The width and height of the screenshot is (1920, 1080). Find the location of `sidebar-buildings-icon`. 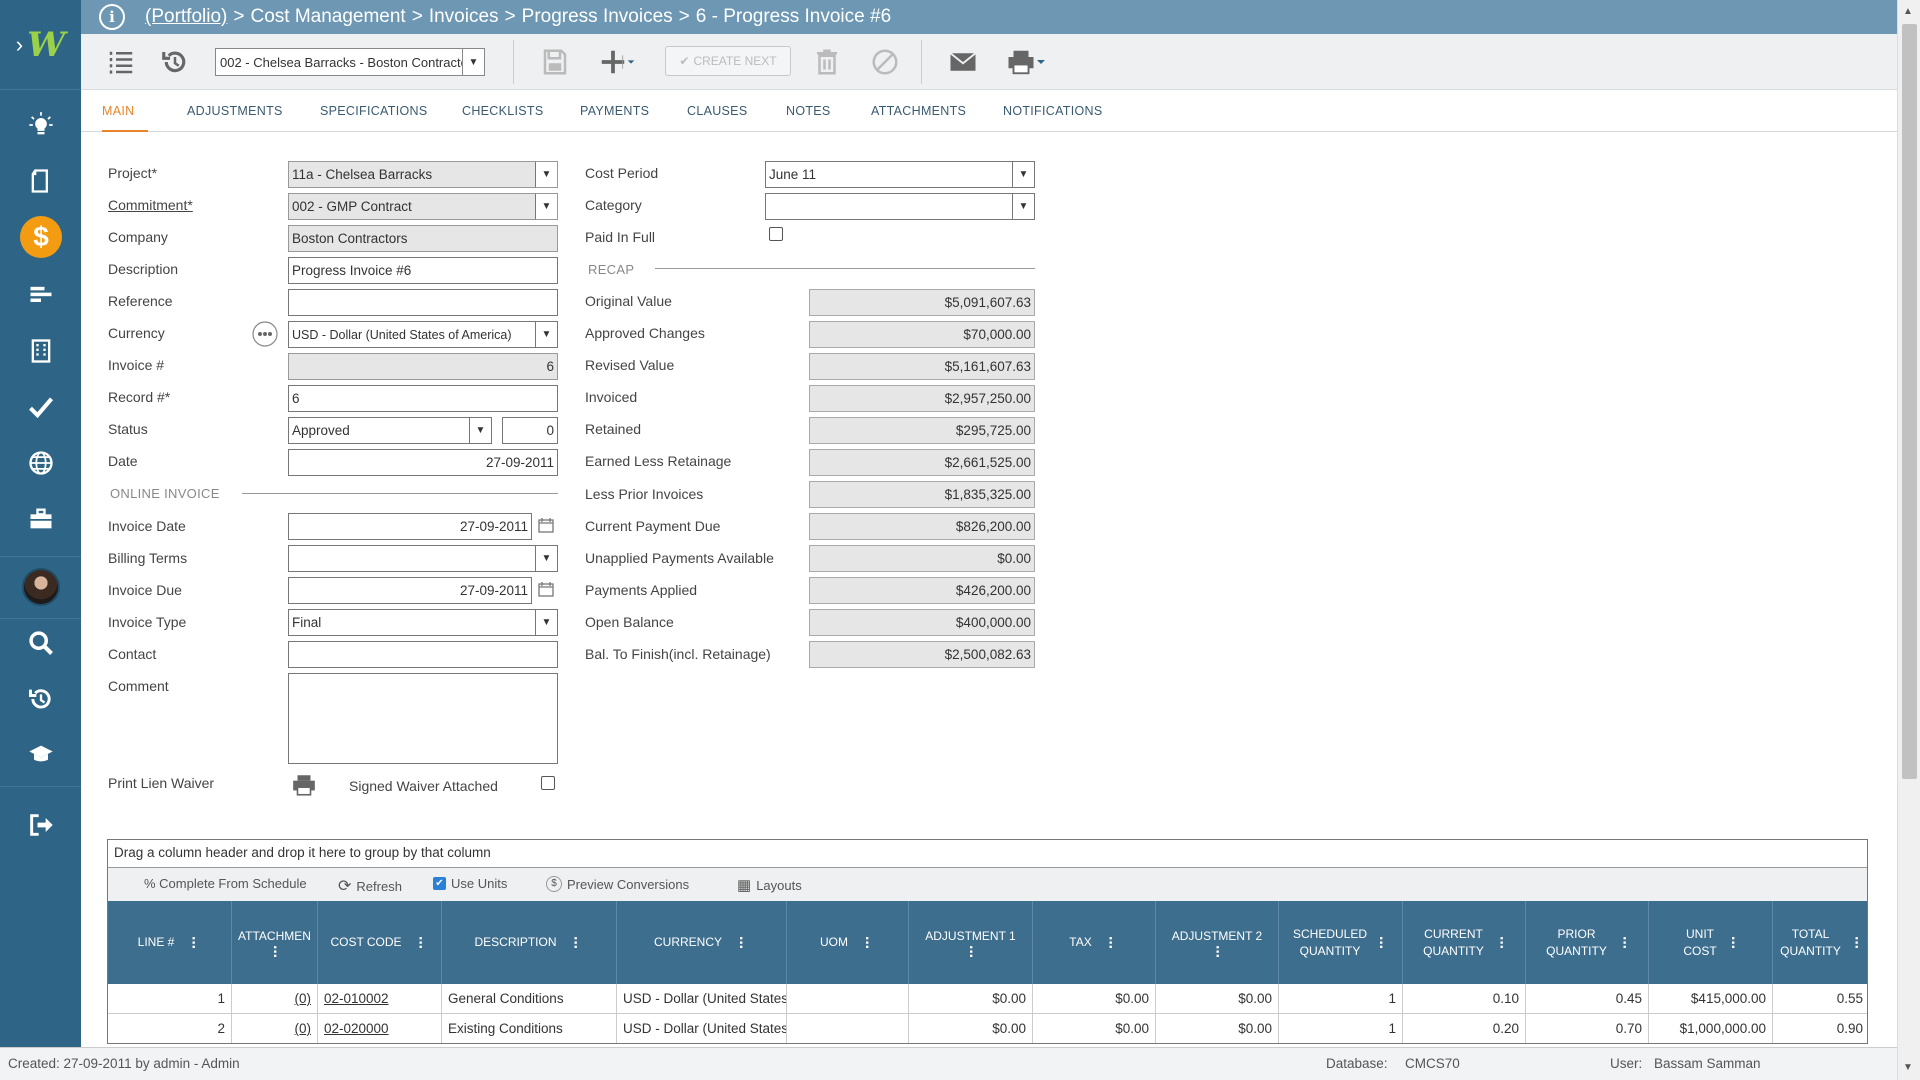

sidebar-buildings-icon is located at coordinates (40, 351).